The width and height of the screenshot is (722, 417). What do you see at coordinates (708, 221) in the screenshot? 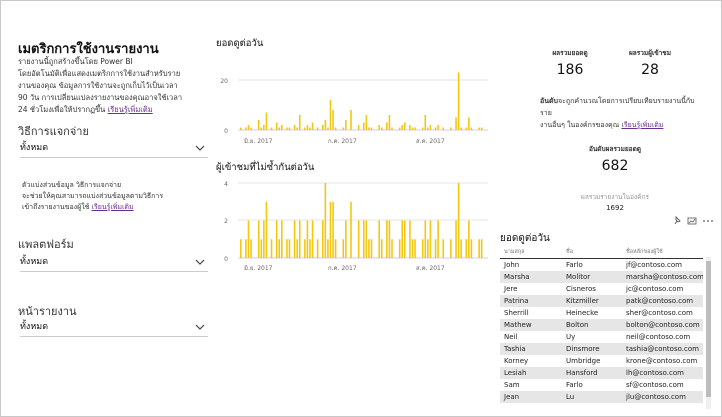
I see `more-options-icon` at bounding box center [708, 221].